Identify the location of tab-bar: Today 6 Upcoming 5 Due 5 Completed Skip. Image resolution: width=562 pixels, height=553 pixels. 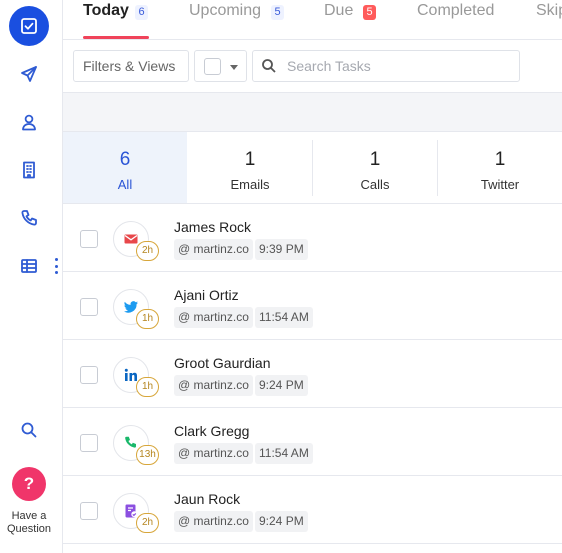
(312, 20).